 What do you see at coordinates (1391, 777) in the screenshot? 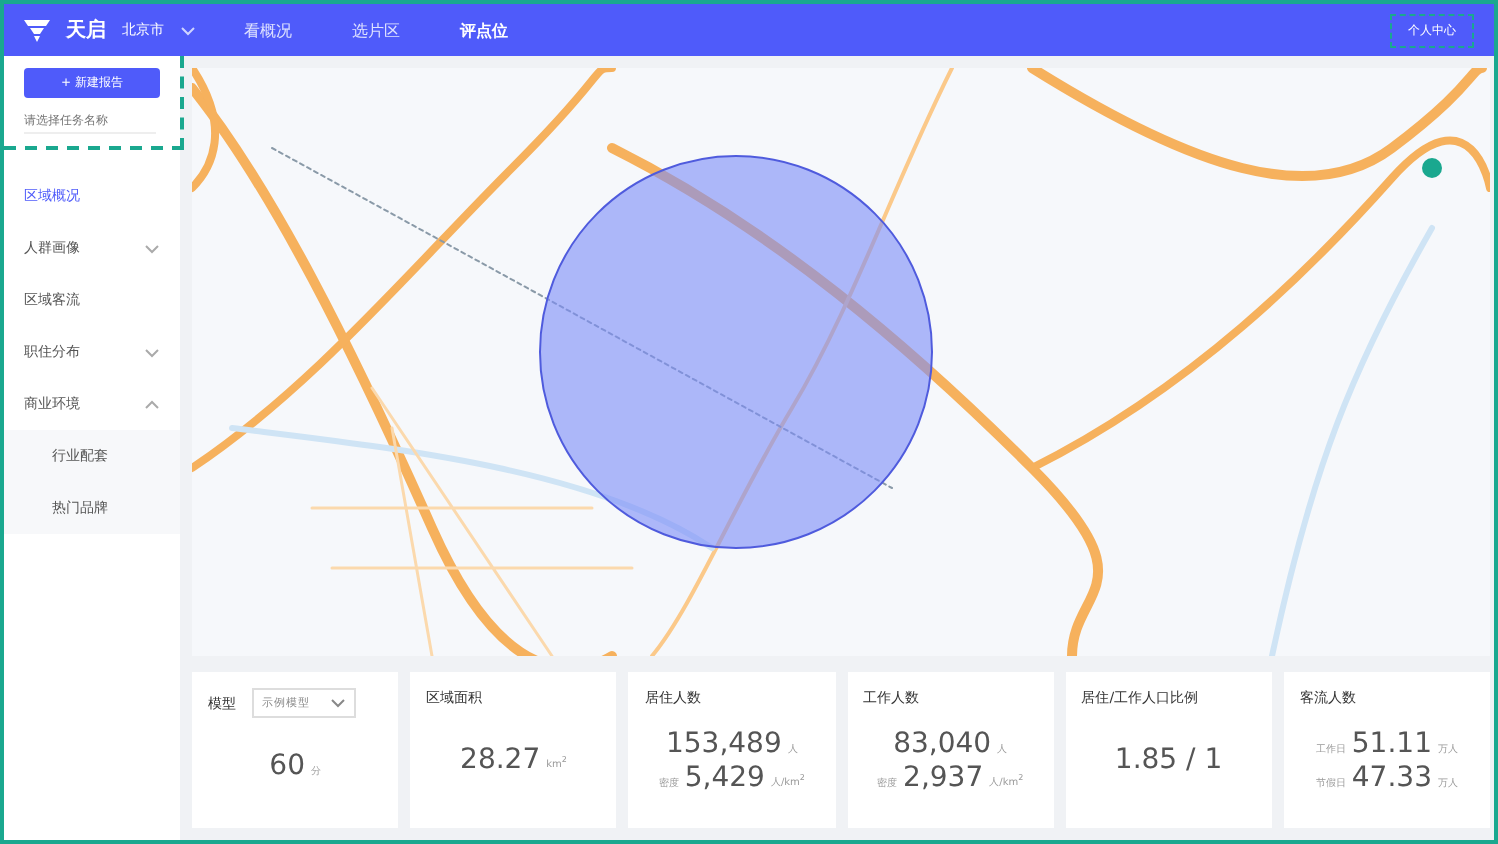
I see `stat-value: 47.33` at bounding box center [1391, 777].